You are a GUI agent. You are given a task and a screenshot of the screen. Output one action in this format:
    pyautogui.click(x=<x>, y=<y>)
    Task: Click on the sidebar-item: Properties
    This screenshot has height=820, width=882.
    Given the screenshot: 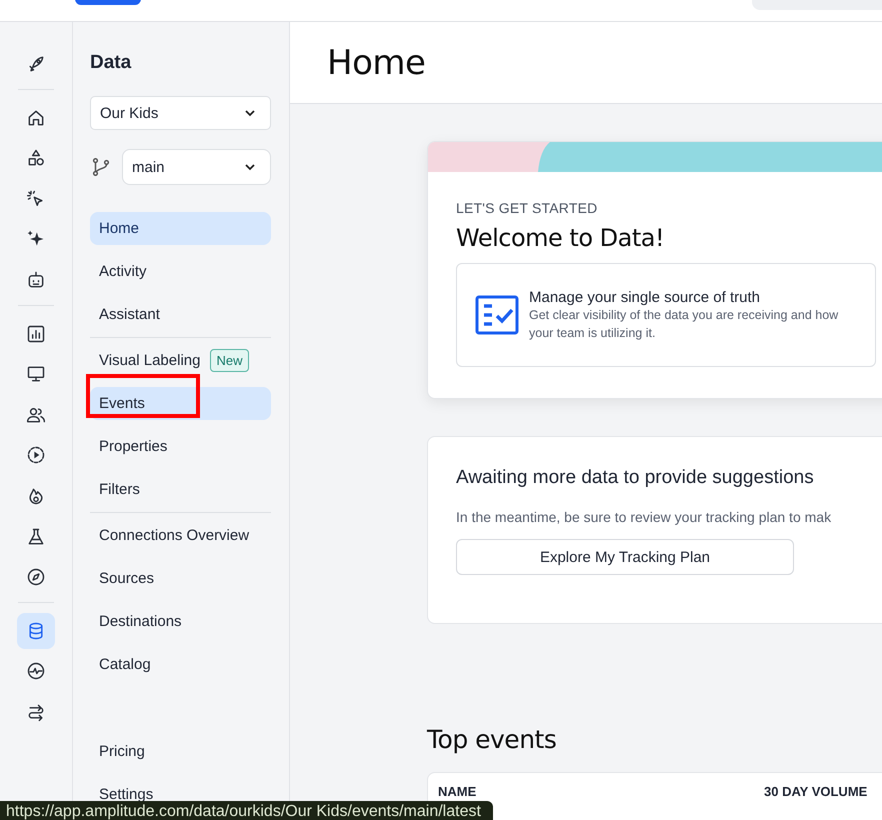 What is the action you would take?
    pyautogui.click(x=180, y=446)
    